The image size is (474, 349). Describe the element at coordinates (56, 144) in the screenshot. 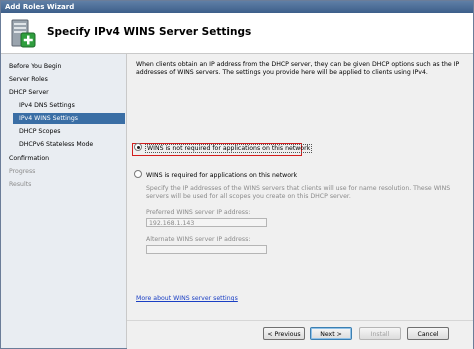

I see `nav-item-dhcpv6-stateless-mode: DHCPv6 Stateless Mode` at that location.